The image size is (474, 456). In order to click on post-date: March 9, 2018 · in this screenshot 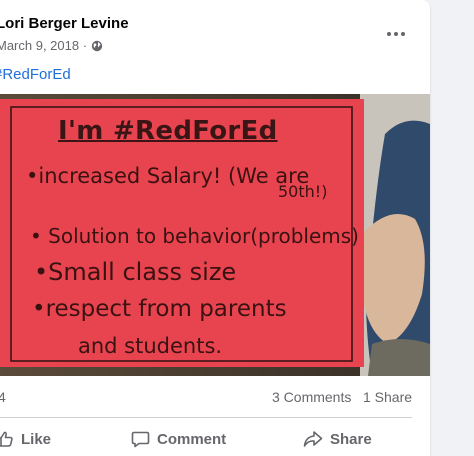, I will do `click(43, 45)`.